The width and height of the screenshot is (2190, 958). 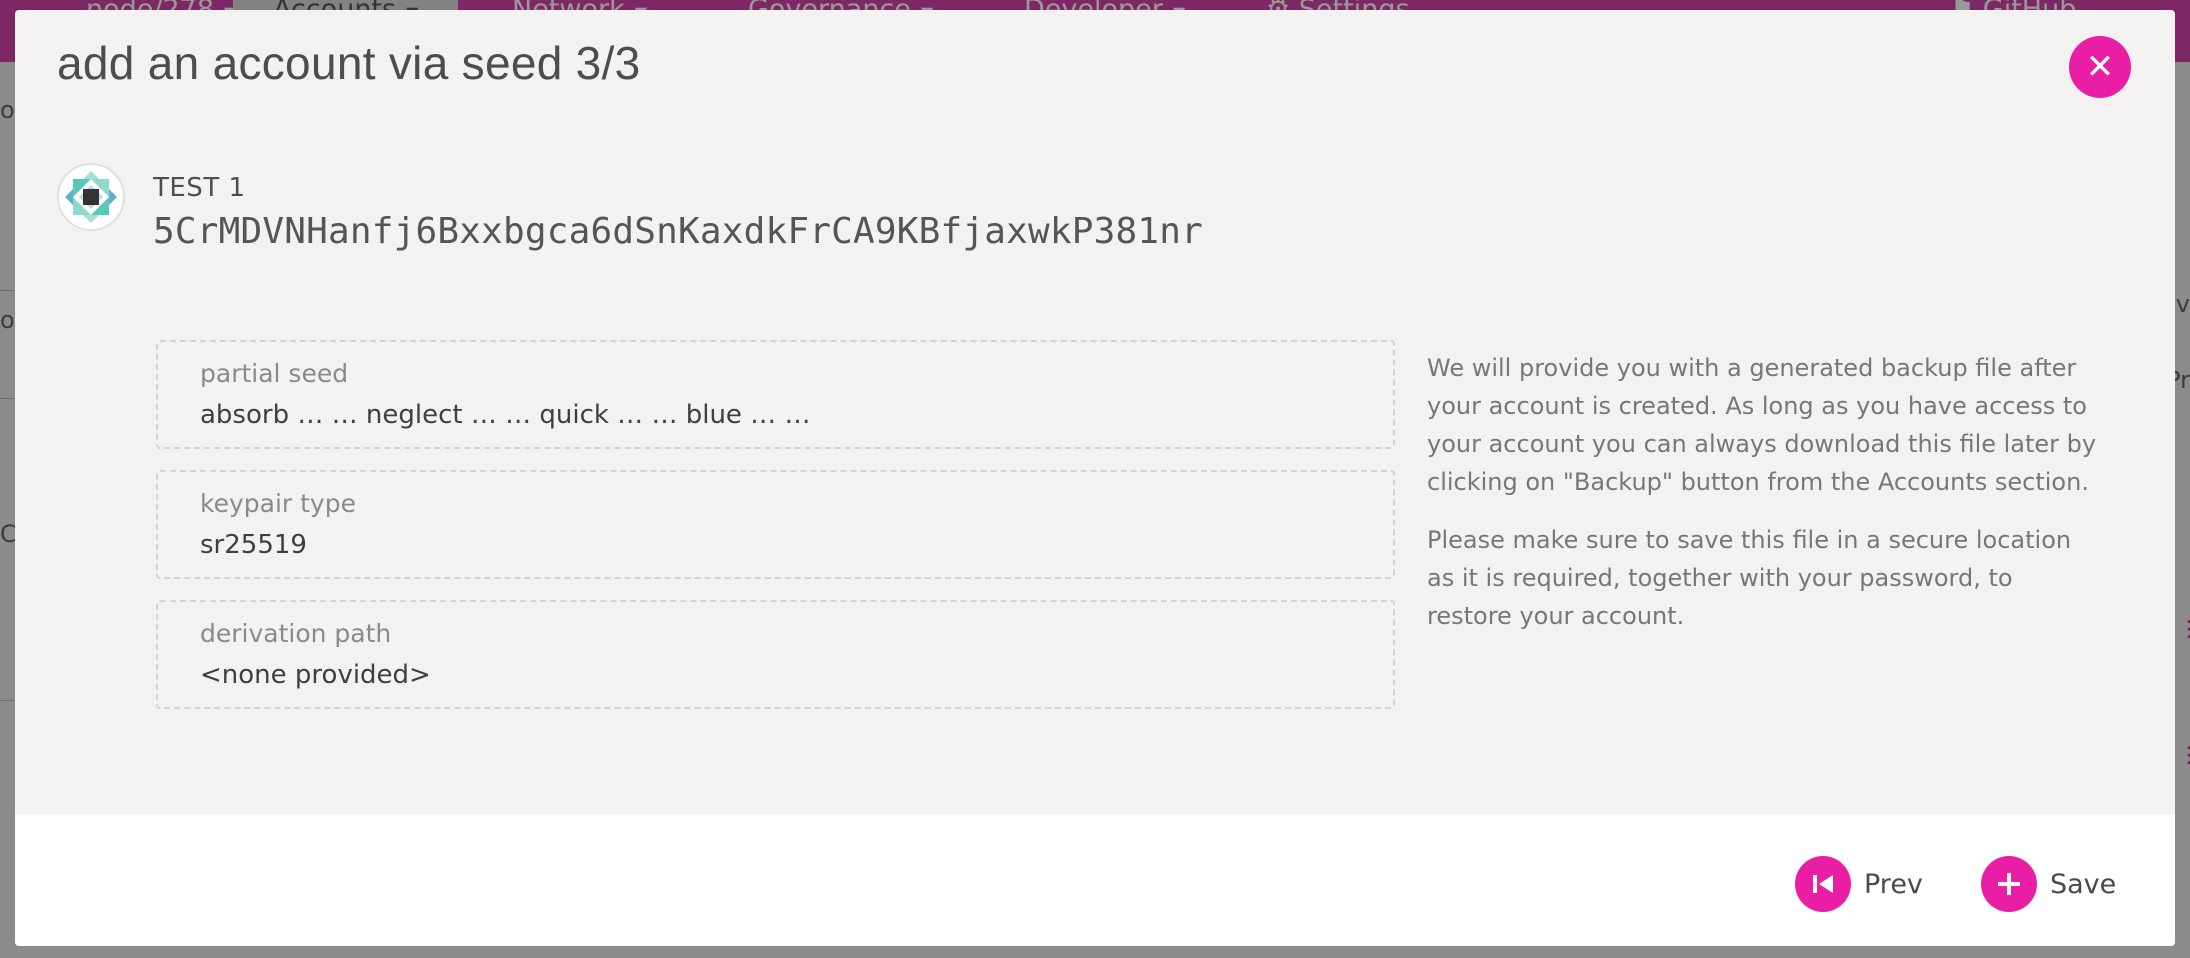 I want to click on field-value: sr25519, so click(x=253, y=545).